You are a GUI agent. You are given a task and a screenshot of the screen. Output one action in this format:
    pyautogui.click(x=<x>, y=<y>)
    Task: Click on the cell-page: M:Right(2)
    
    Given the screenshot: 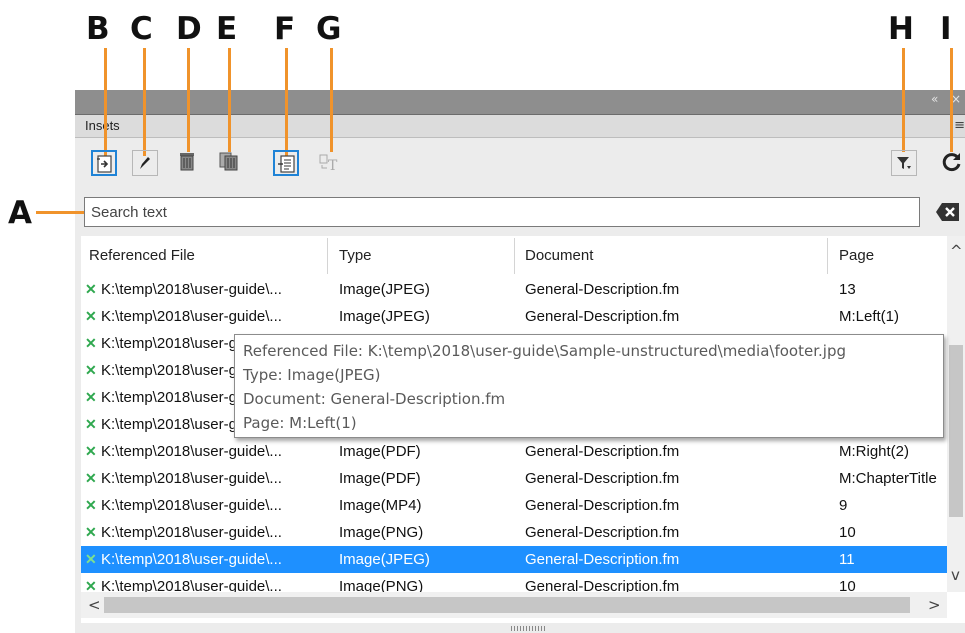 What is the action you would take?
    pyautogui.click(x=874, y=451)
    